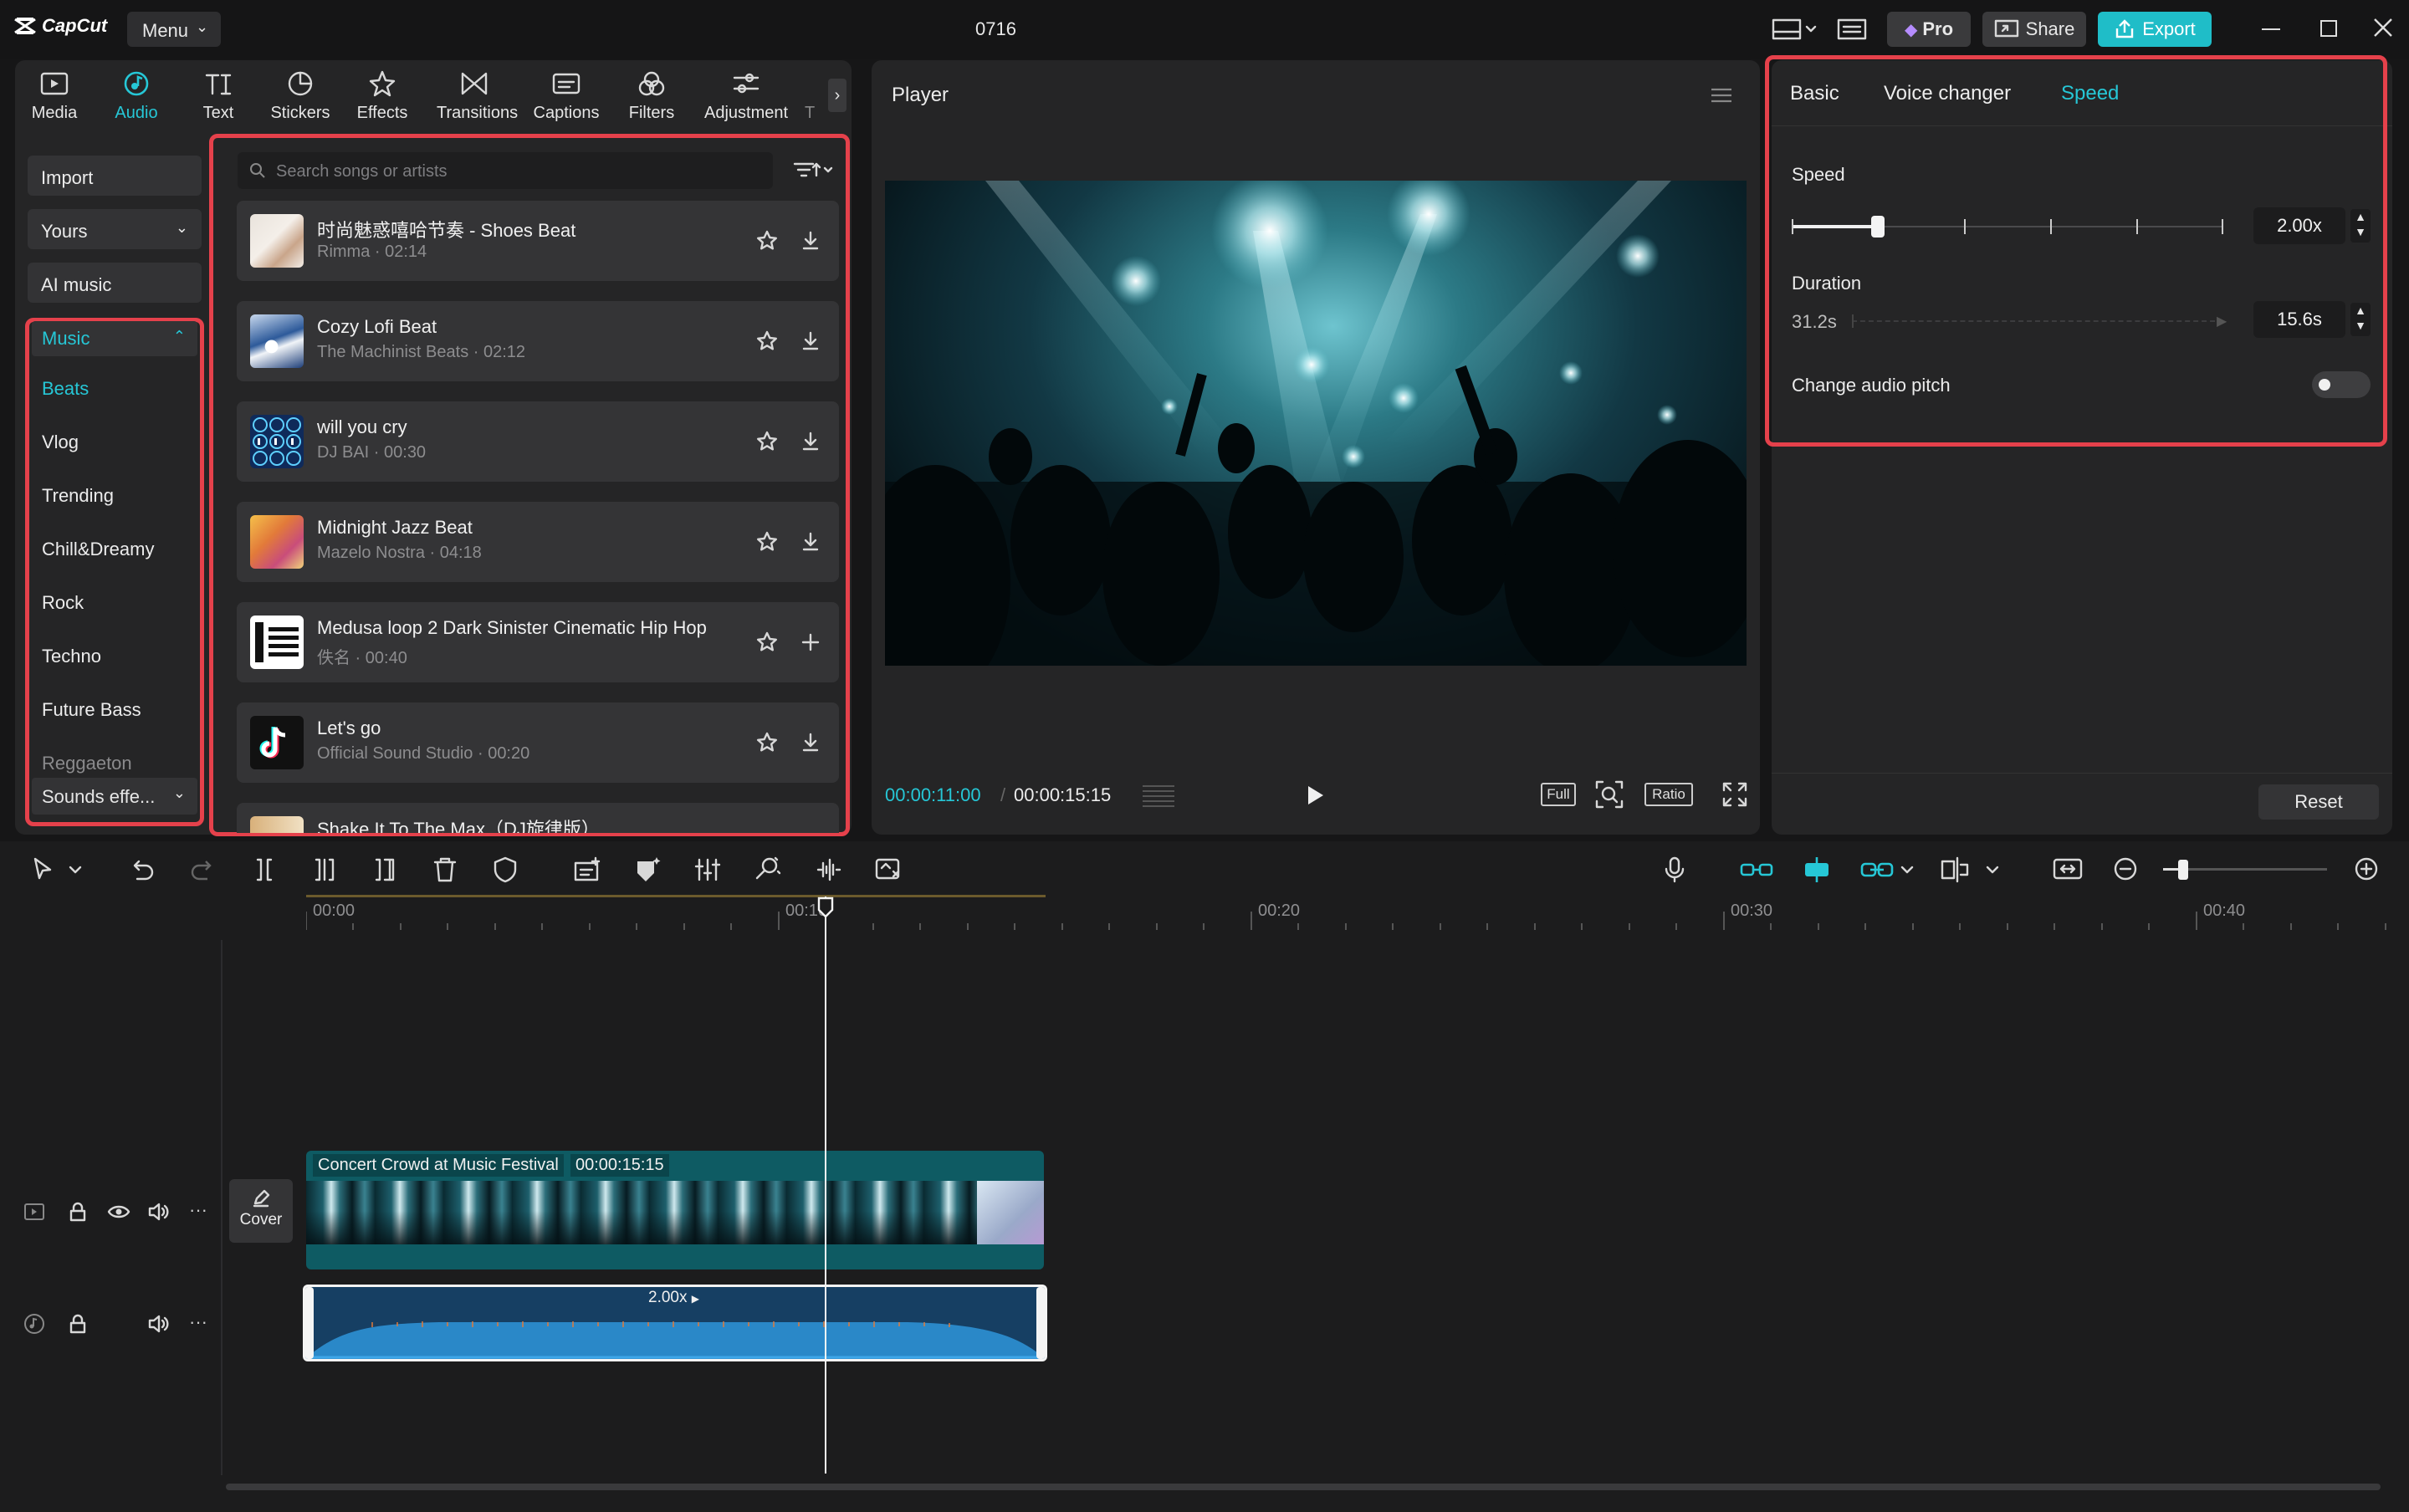 This screenshot has height=1512, width=2409. What do you see at coordinates (538, 742) in the screenshot?
I see `song-item: Let's go Official Sound Studio · 00:20` at bounding box center [538, 742].